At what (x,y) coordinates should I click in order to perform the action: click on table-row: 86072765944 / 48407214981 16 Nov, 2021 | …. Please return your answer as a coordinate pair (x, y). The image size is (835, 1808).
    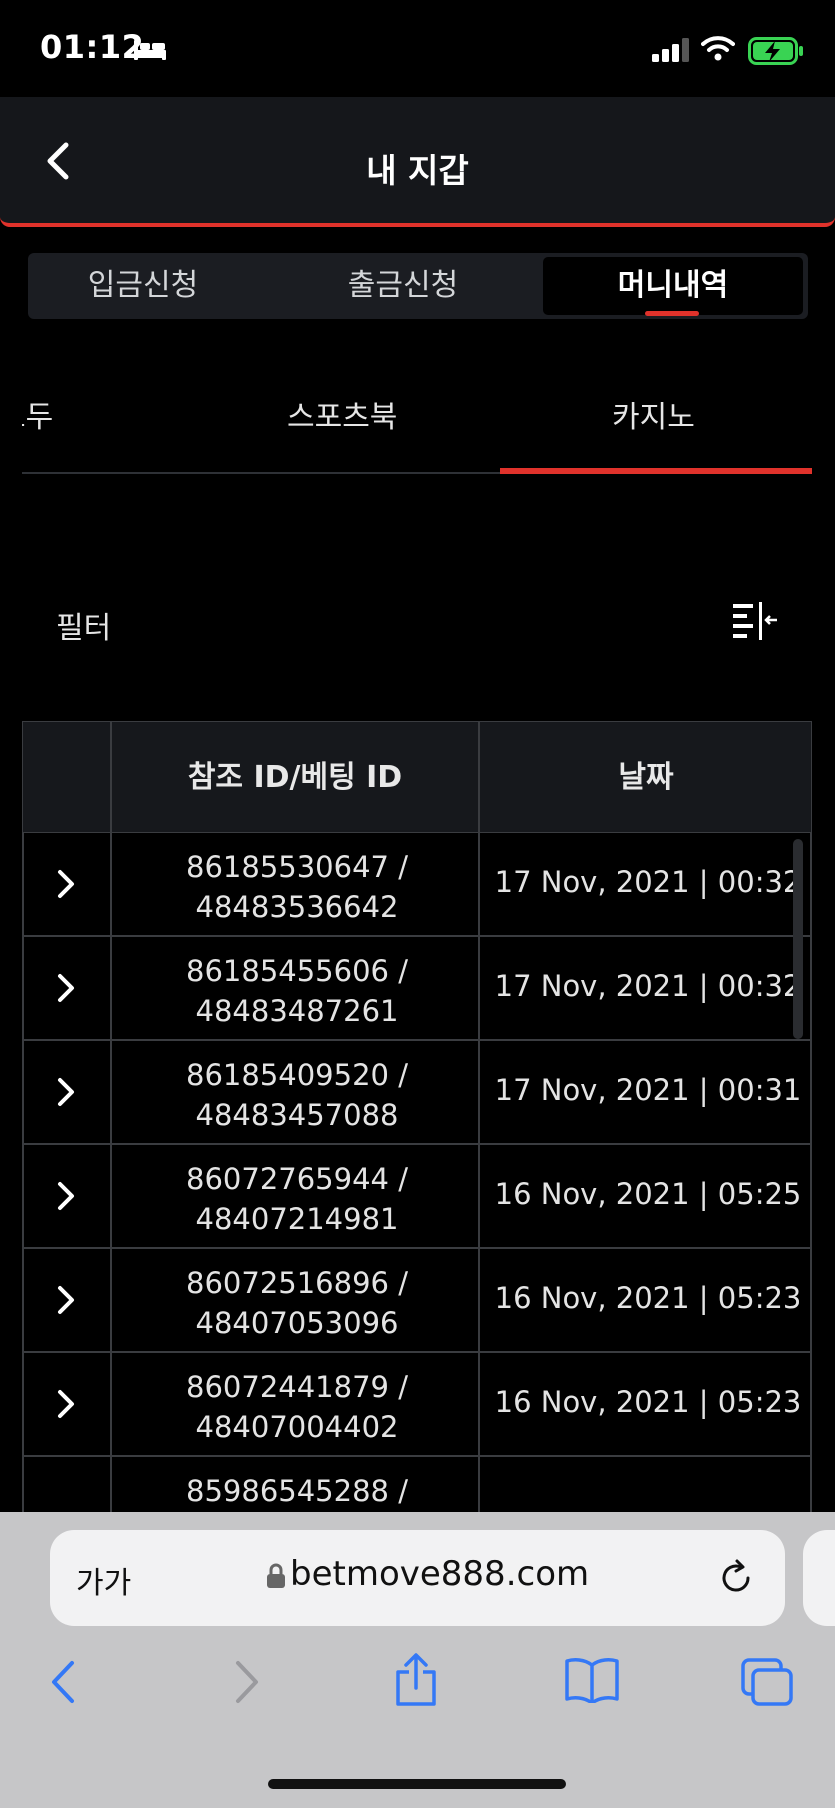
    Looking at the image, I should click on (417, 1197).